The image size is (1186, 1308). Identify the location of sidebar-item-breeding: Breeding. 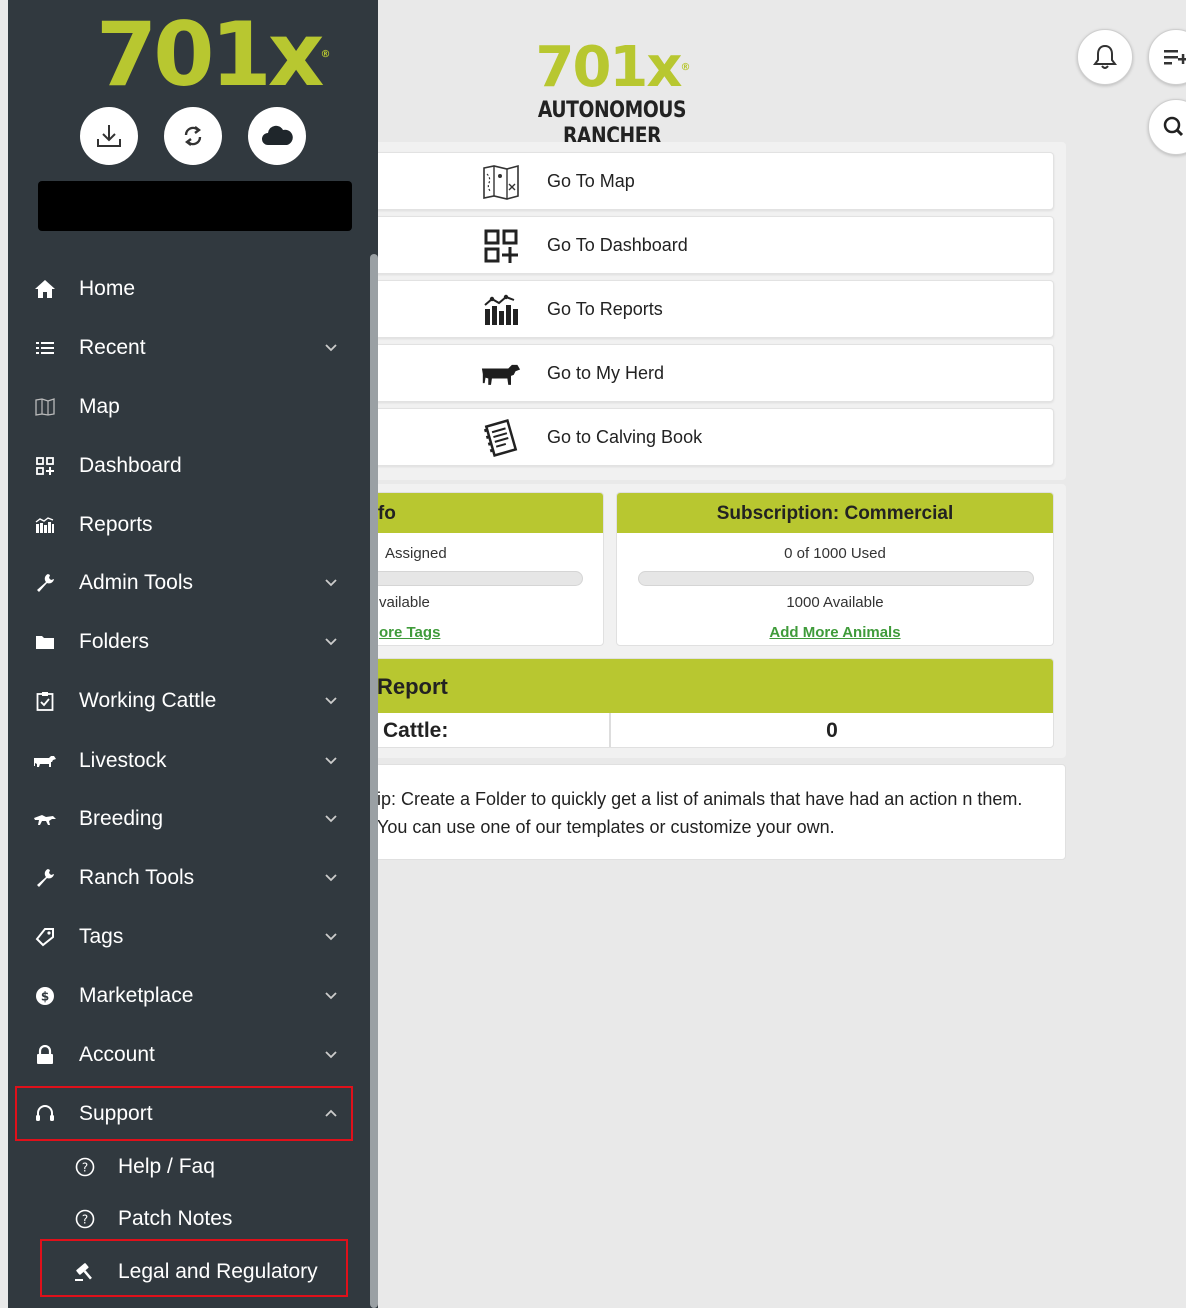
(184, 819).